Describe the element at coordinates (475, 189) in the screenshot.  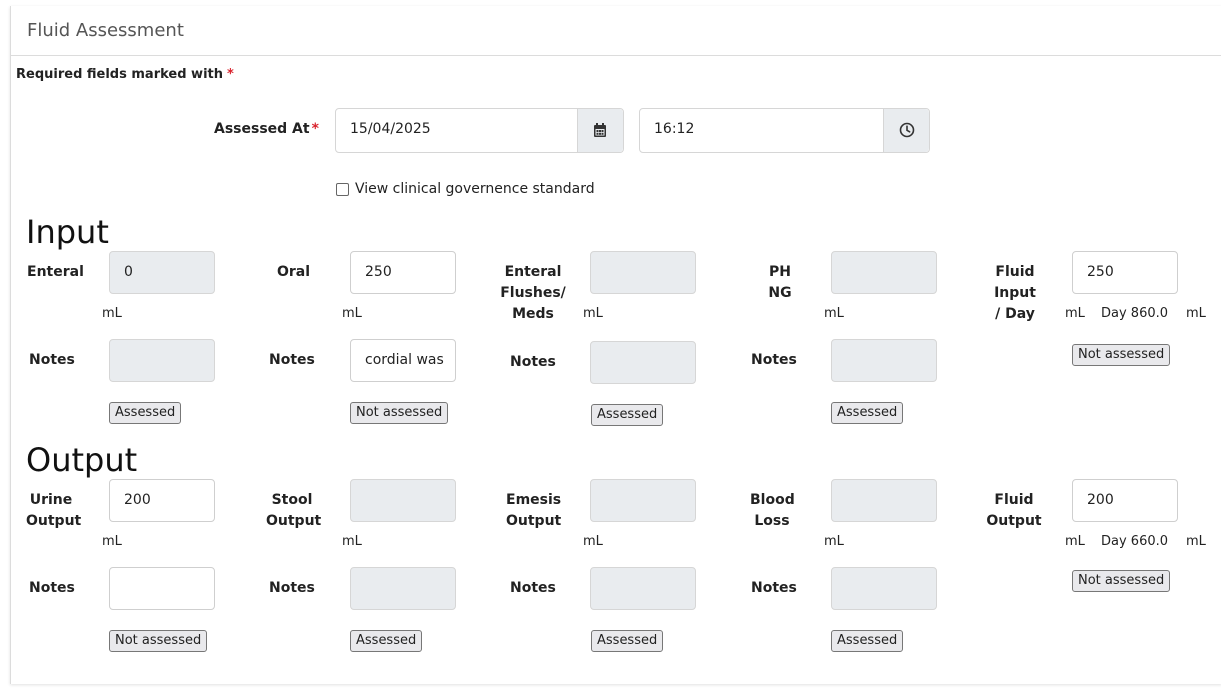
I see `governance-checkbox-label: View clinical governence standard` at that location.